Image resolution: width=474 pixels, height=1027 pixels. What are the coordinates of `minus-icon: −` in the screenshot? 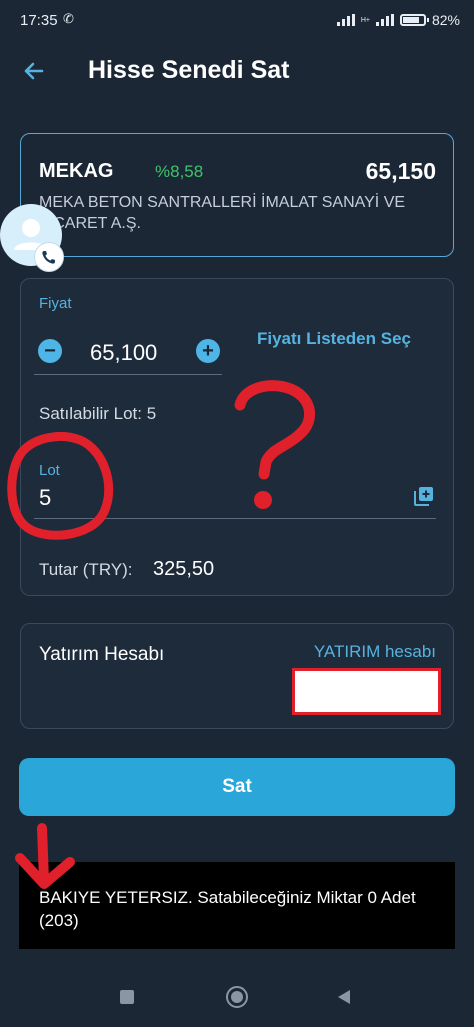 It's located at (50, 351).